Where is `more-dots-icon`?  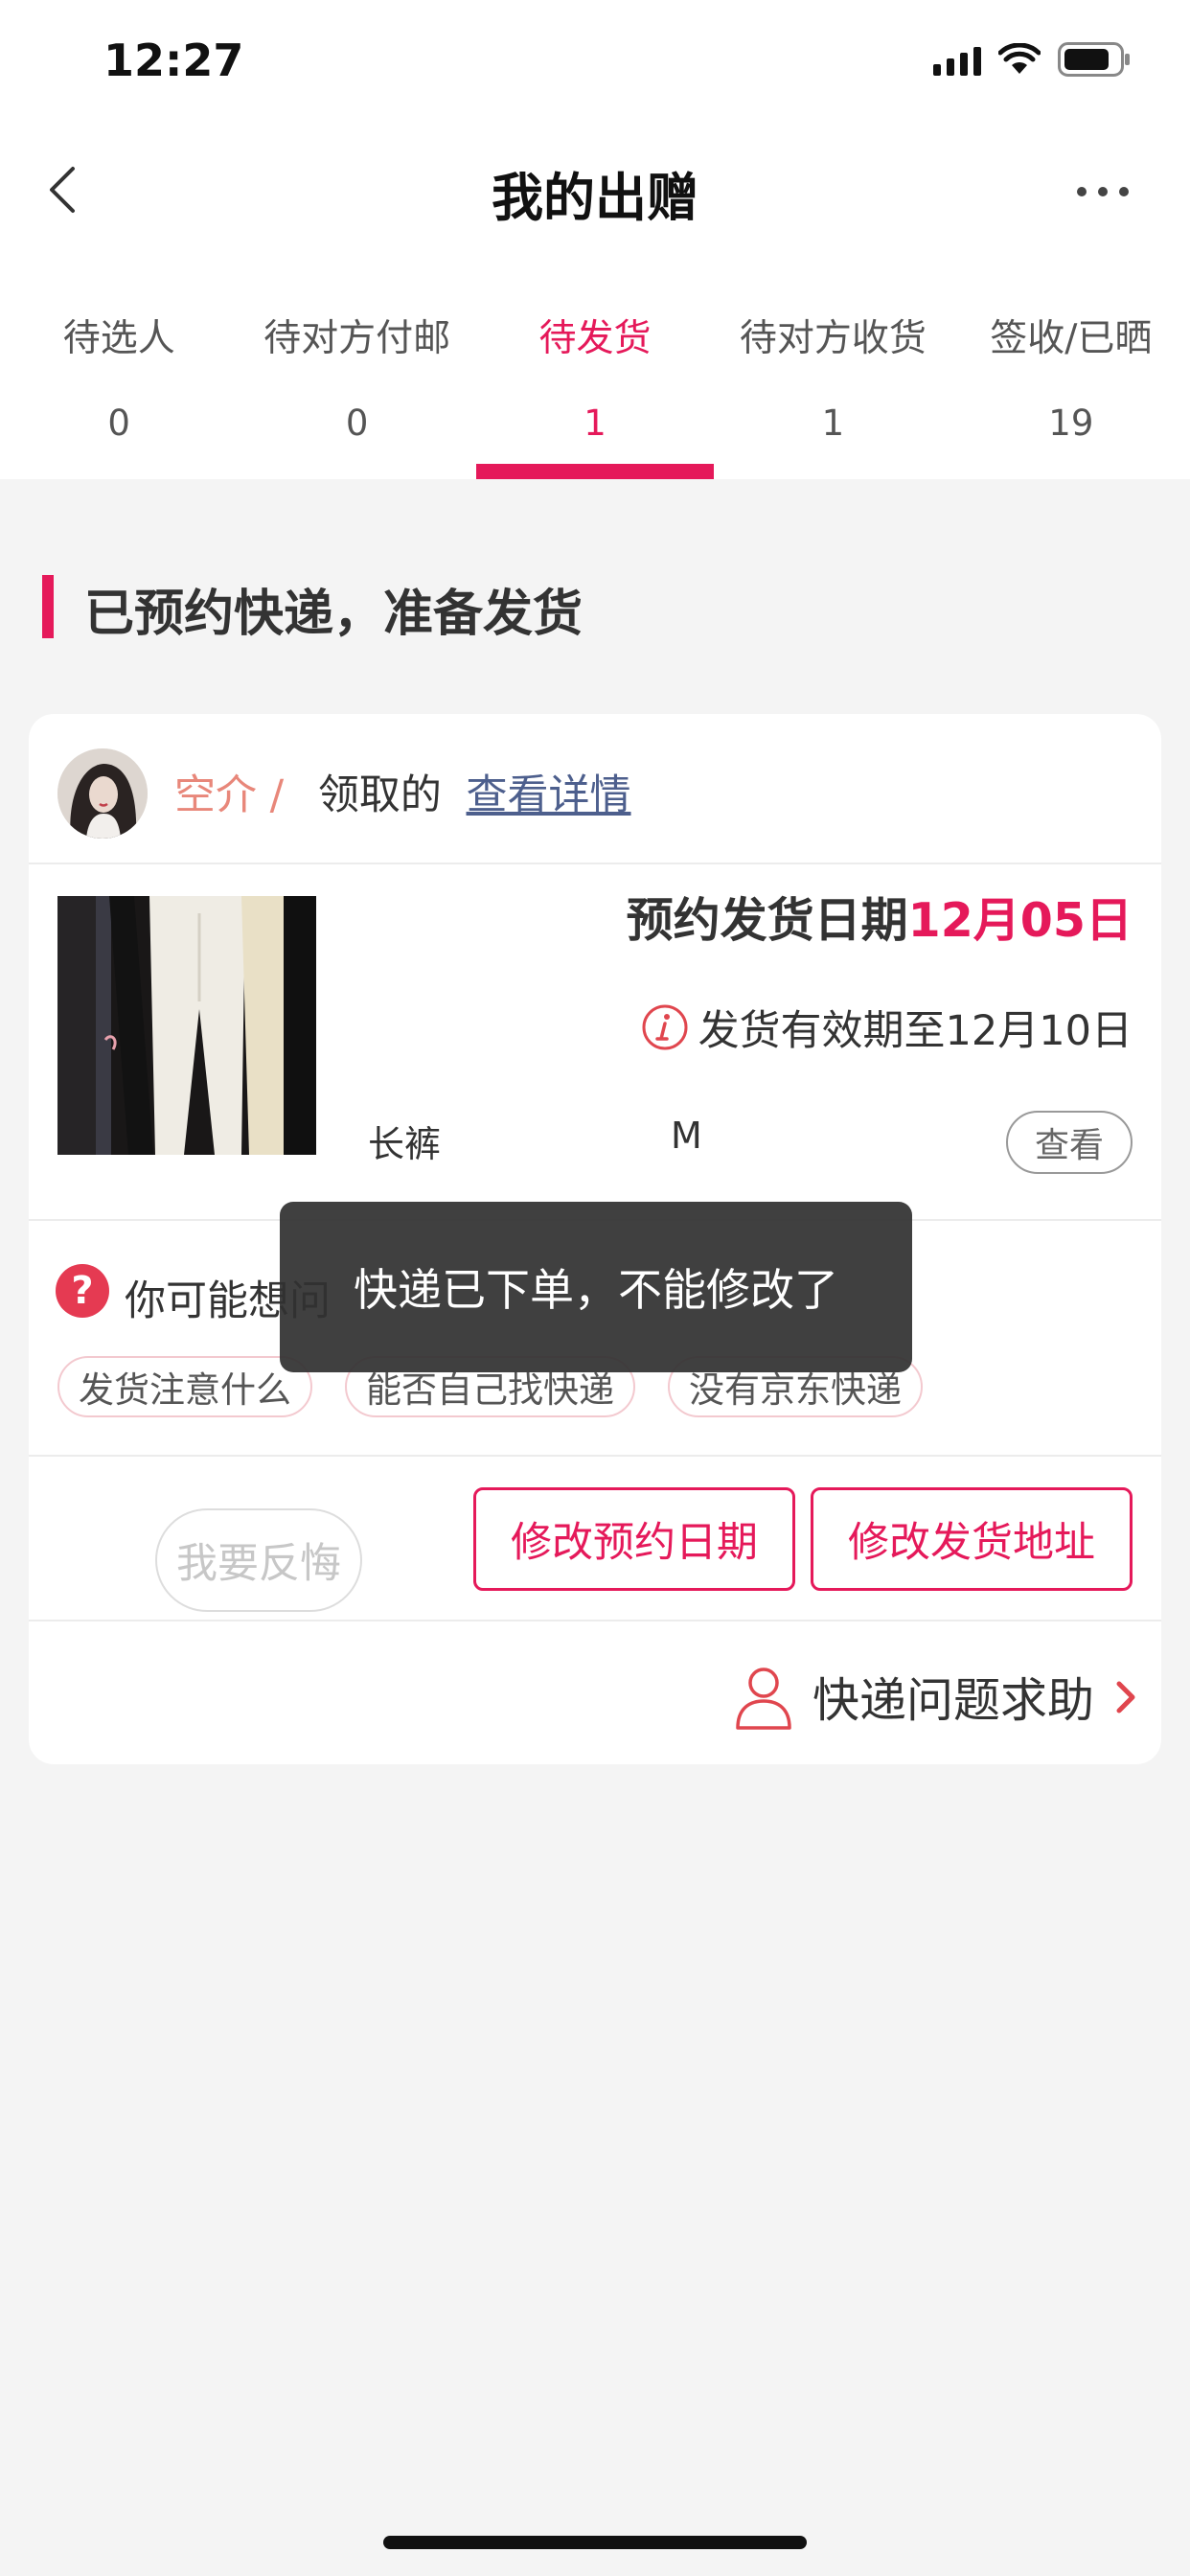 more-dots-icon is located at coordinates (1103, 191).